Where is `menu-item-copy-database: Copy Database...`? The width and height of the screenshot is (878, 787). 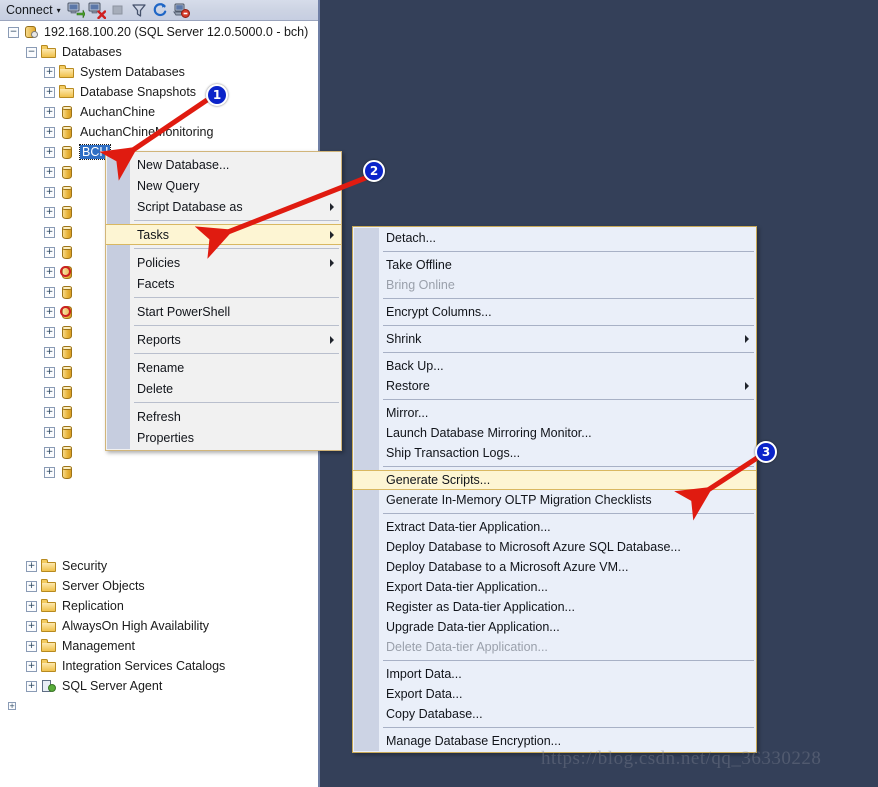
menu-item-copy-database: Copy Database... is located at coordinates (554, 714).